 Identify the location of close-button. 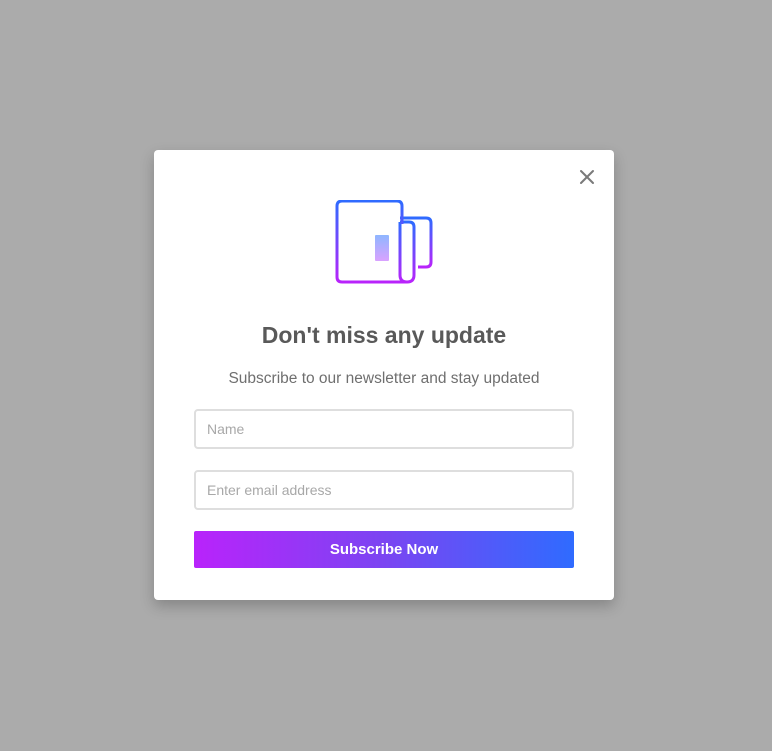
(587, 177).